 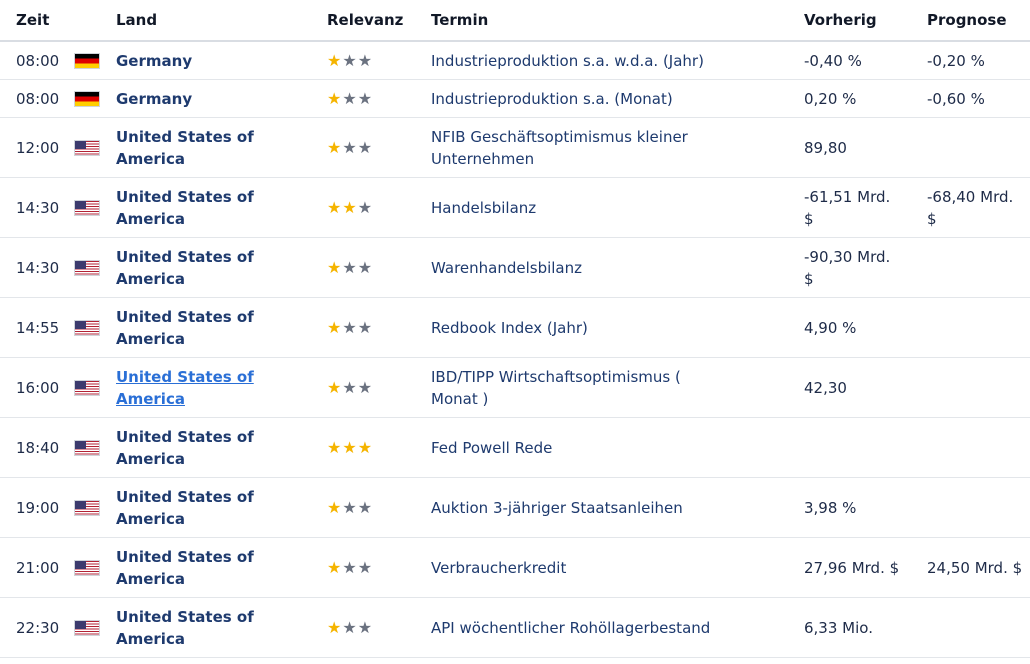 I want to click on event-name: Verbraucherkredit, so click(x=581, y=568).